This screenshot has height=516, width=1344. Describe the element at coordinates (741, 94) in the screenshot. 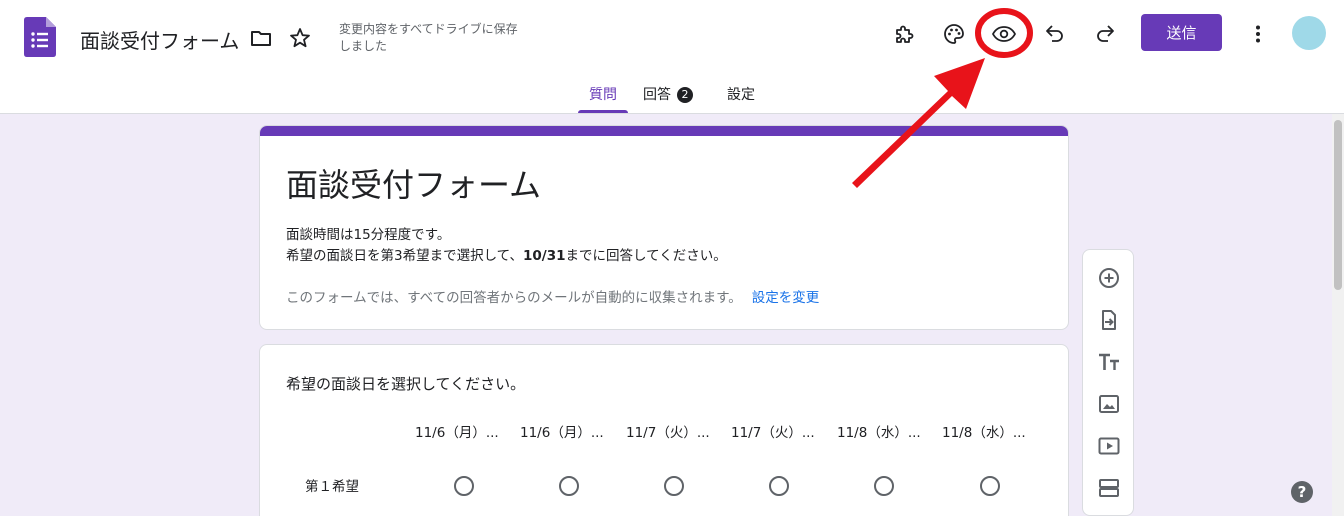

I see `tab-settings: 設定` at that location.